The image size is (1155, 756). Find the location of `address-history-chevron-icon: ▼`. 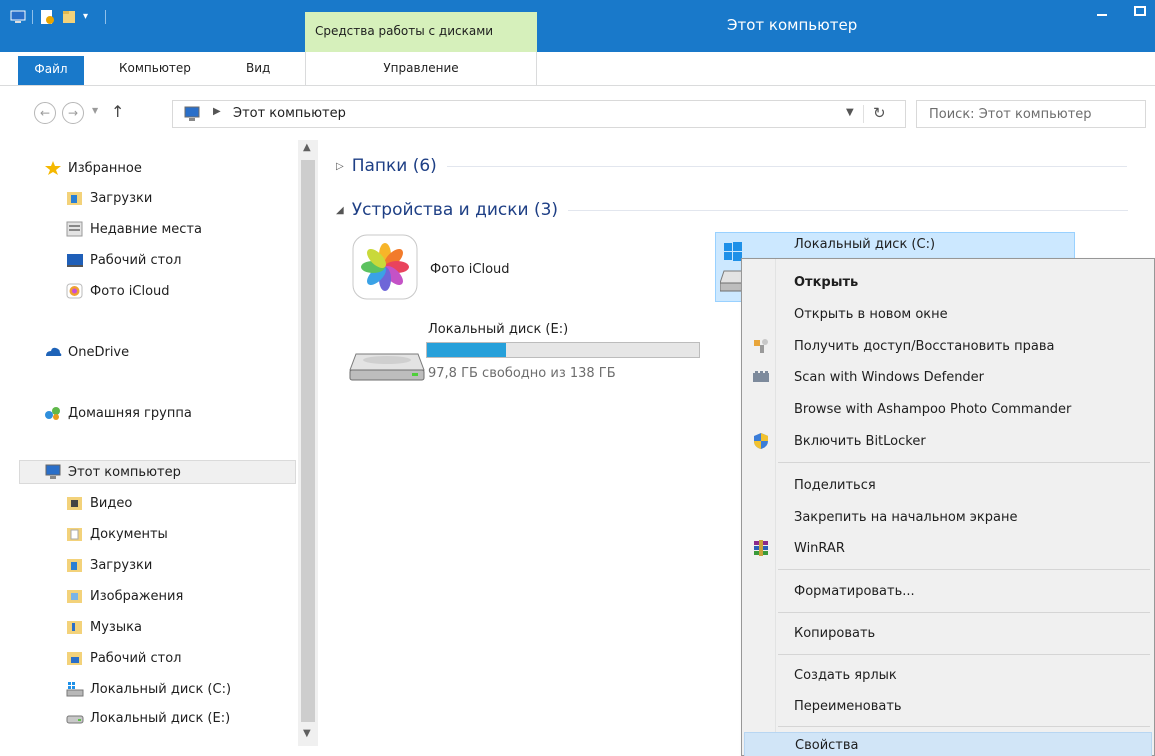

address-history-chevron-icon: ▼ is located at coordinates (850, 112).